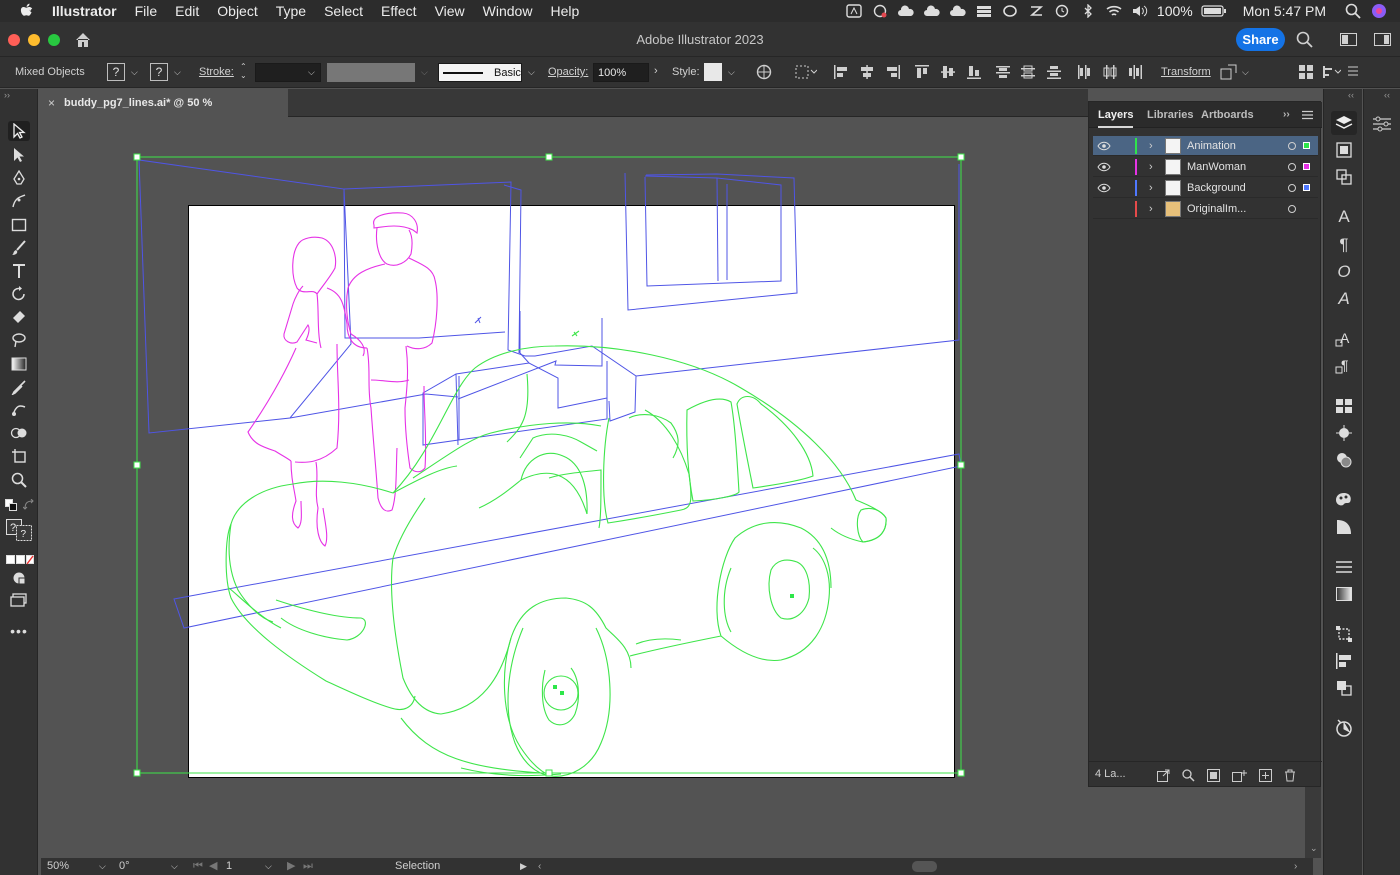  I want to click on artboard-number-field: 1, so click(229, 866).